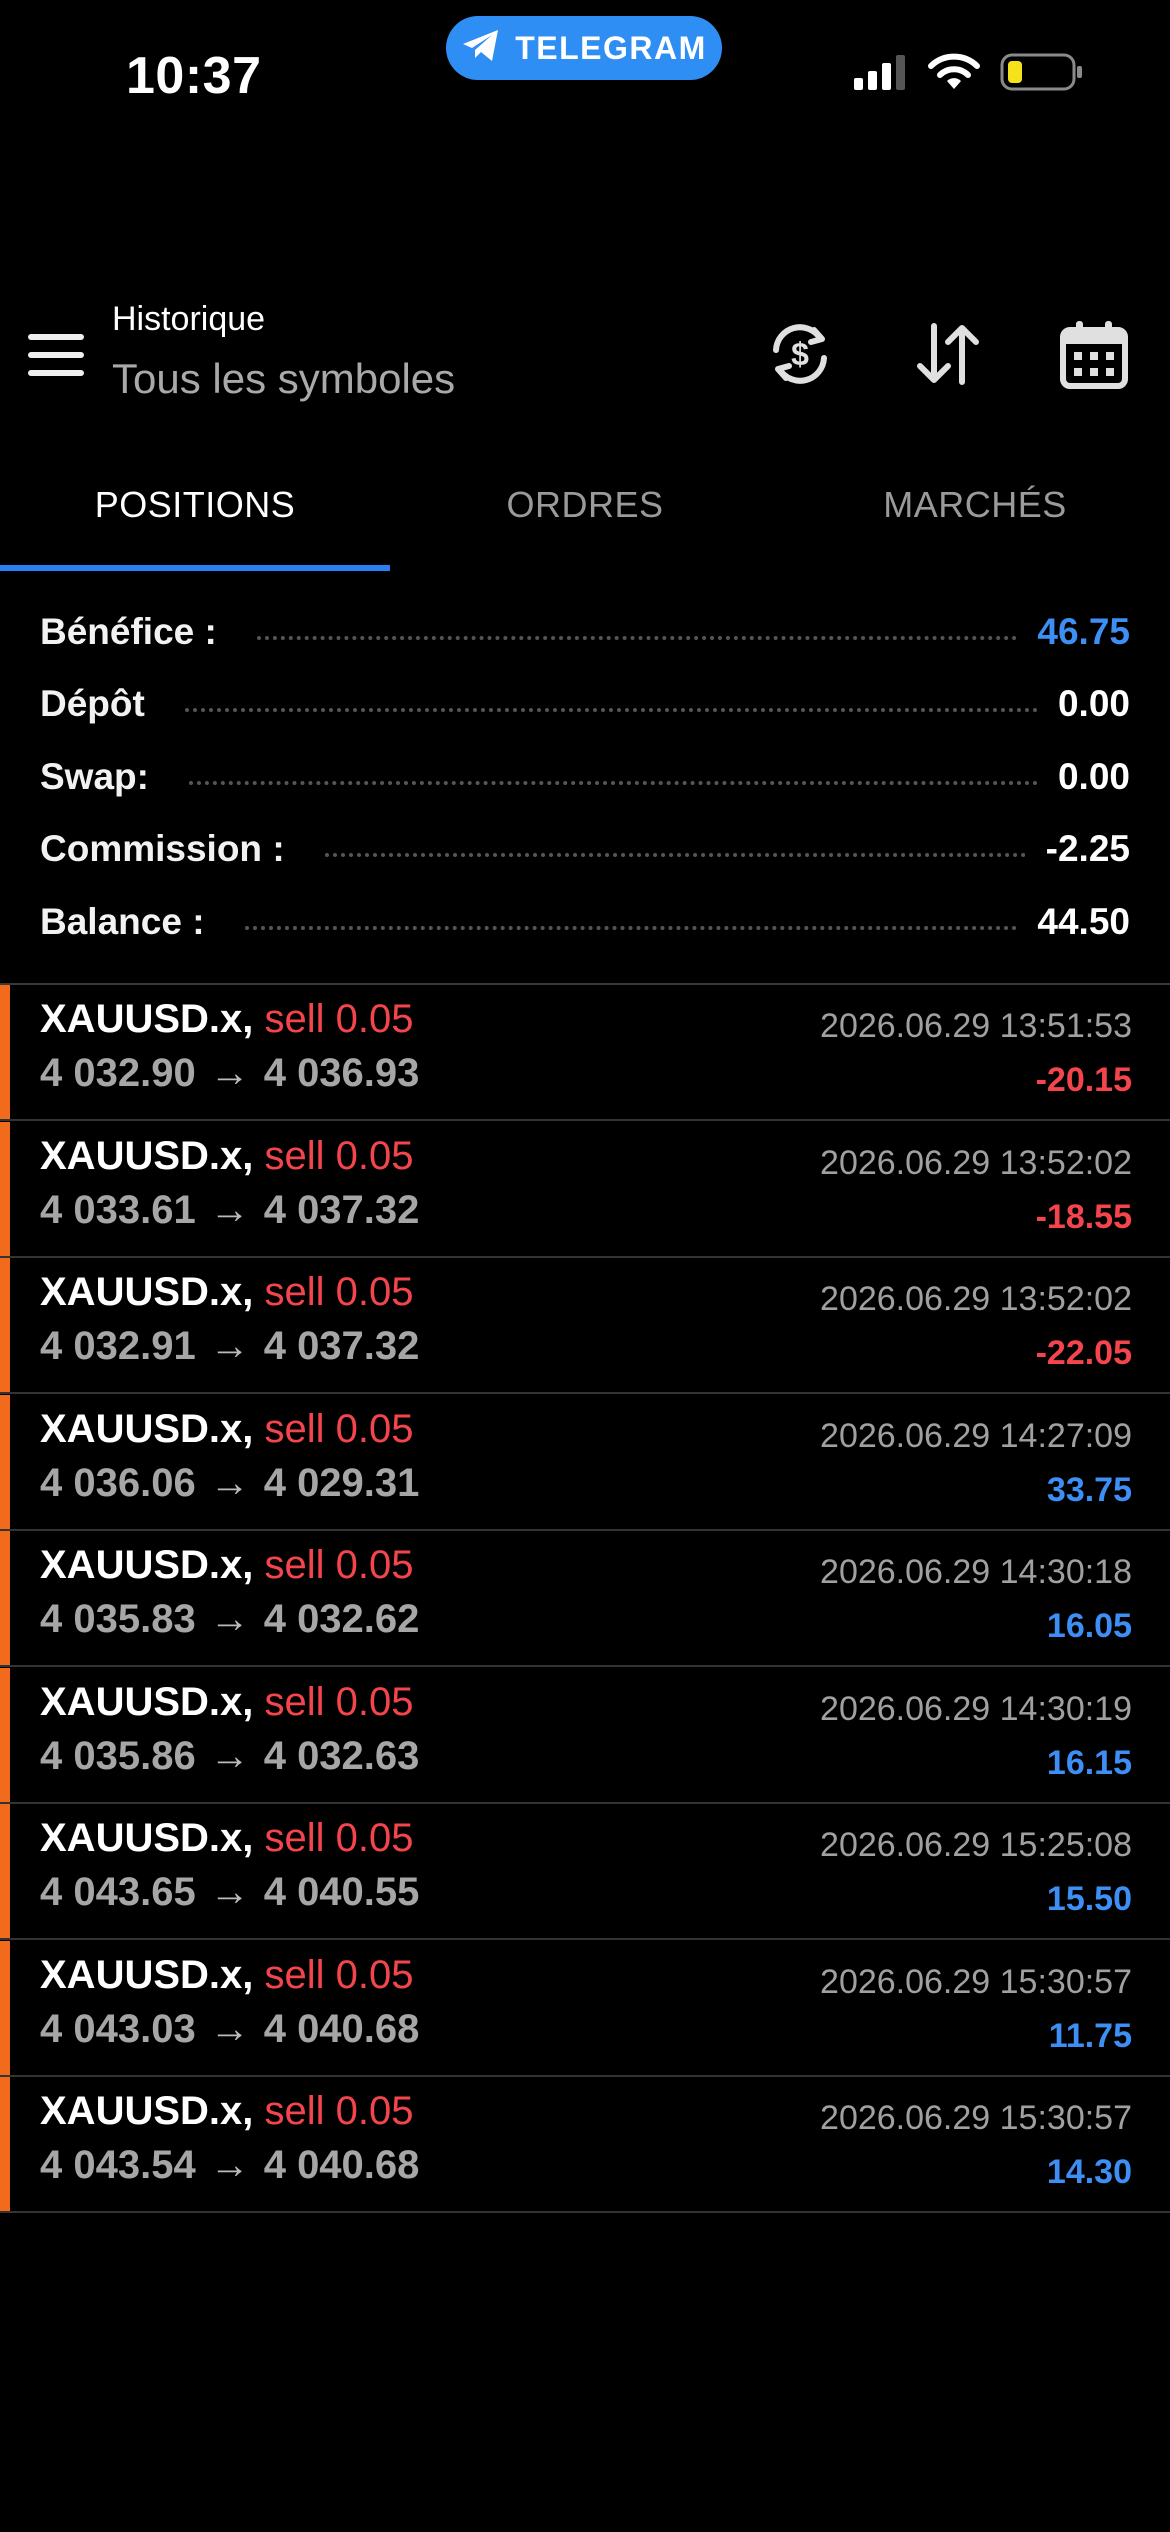 This screenshot has height=2532, width=1170. I want to click on trade-prices: 4 035.83 → 4 032.62, so click(229, 1619).